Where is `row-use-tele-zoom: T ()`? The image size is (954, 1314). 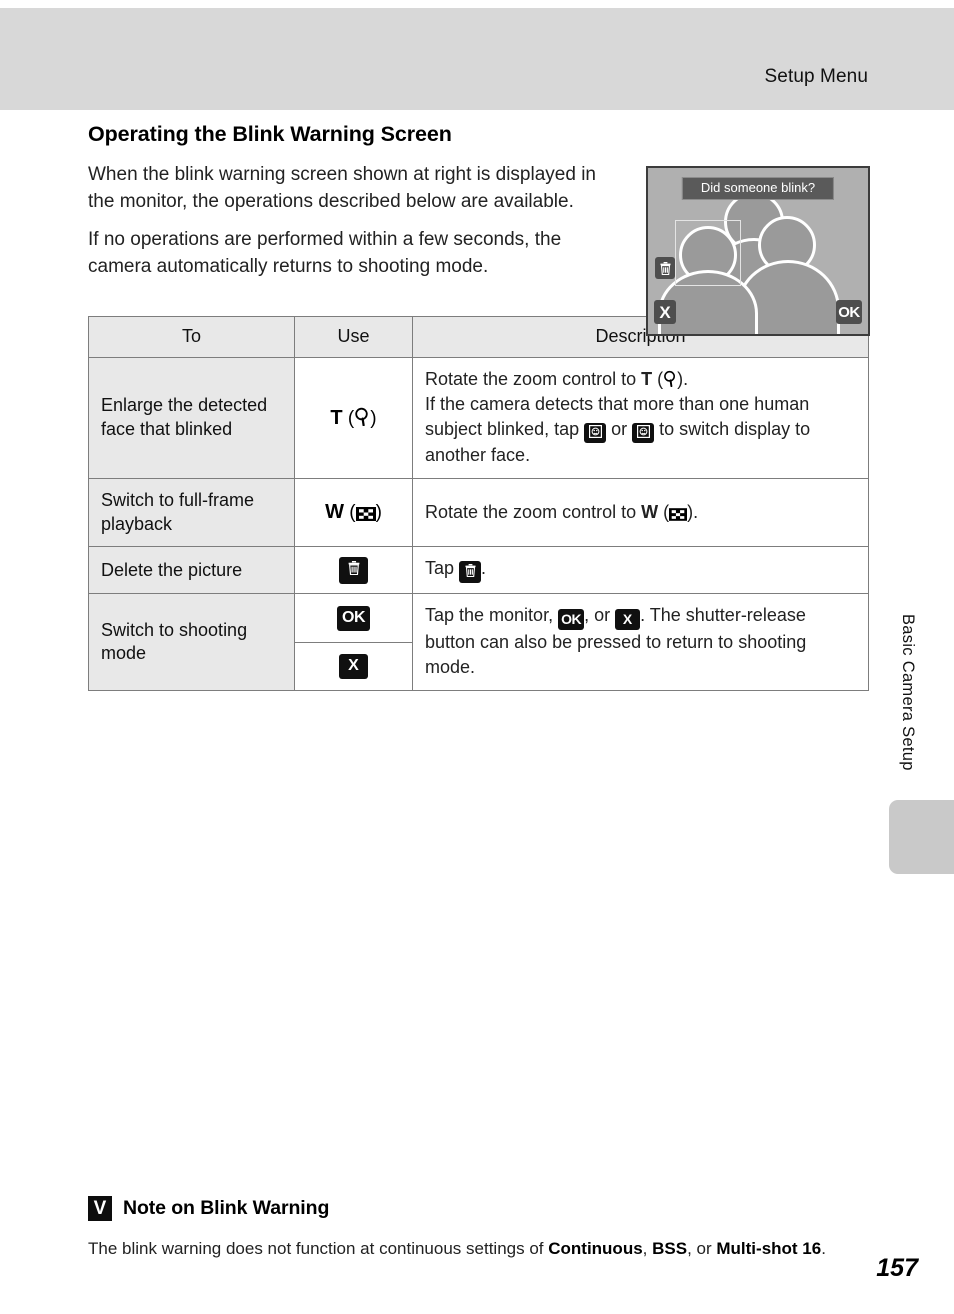
row-use-tele-zoom: T () is located at coordinates (353, 418).